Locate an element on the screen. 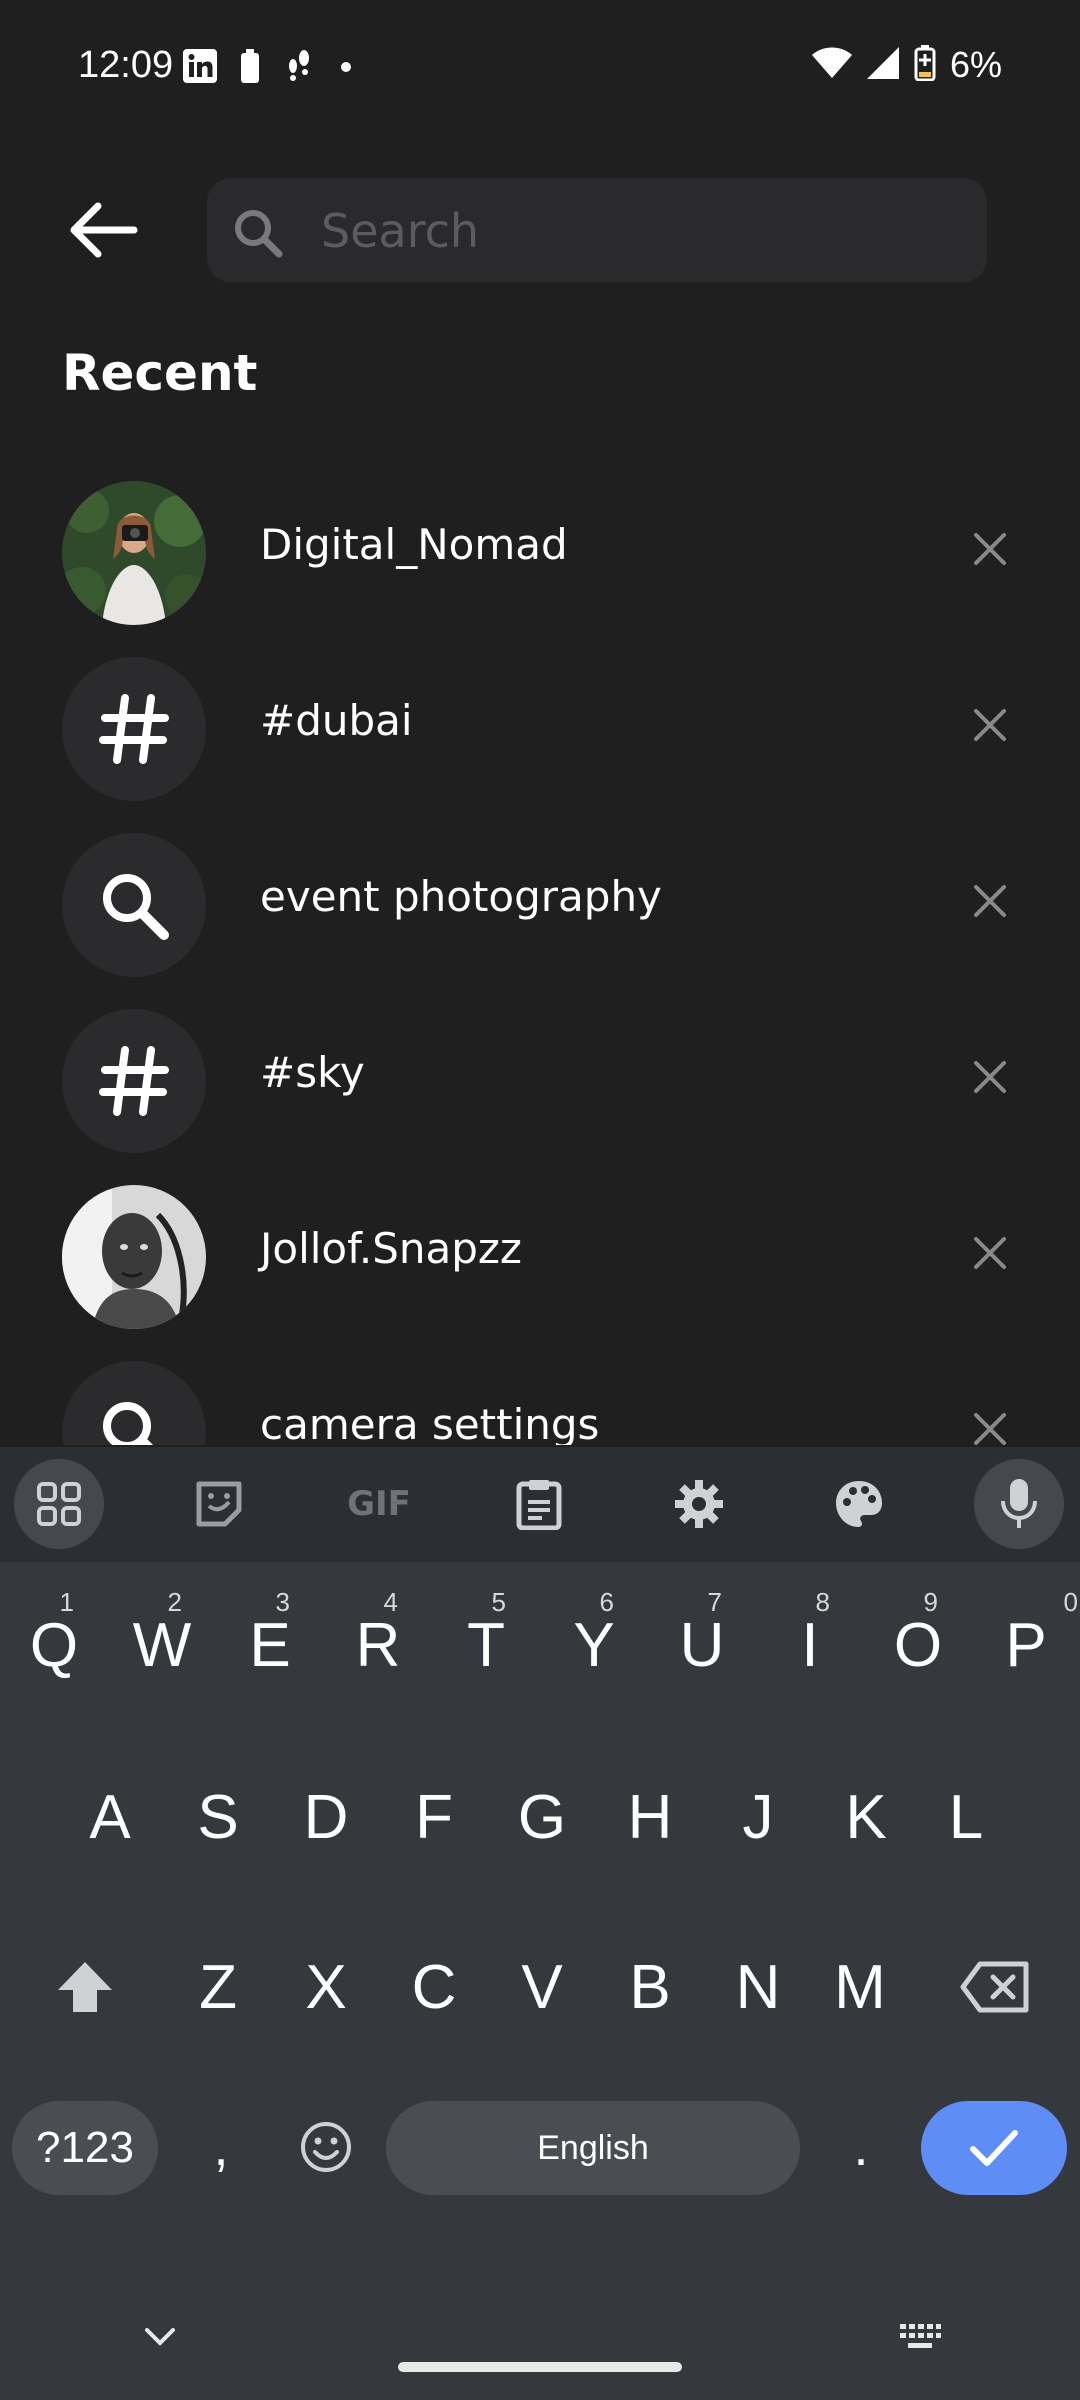 This screenshot has width=1080, height=2400. search-input is located at coordinates (641, 231).